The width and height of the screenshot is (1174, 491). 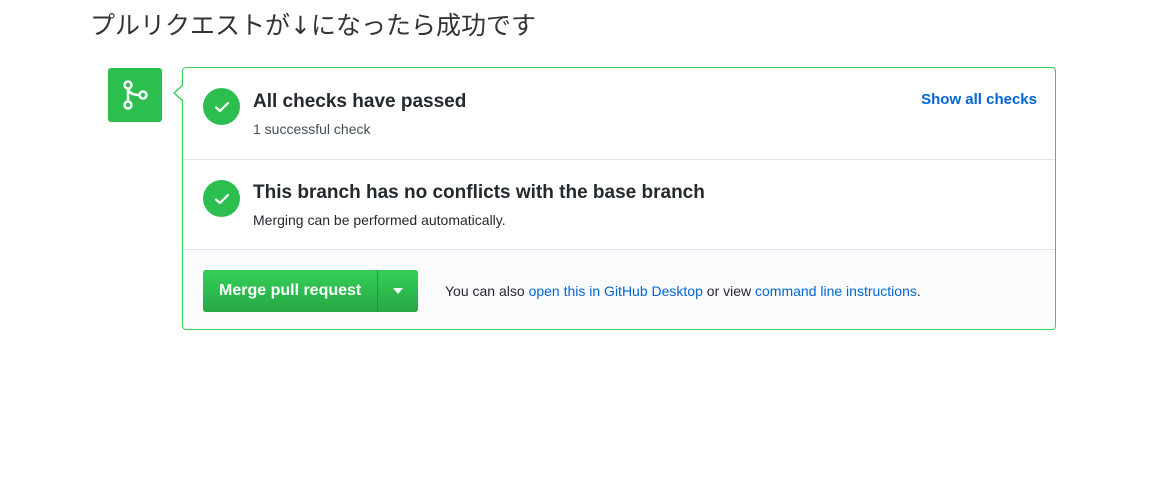 I want to click on conflicts-subtitle: Merging can be performed automatically., so click(x=379, y=220).